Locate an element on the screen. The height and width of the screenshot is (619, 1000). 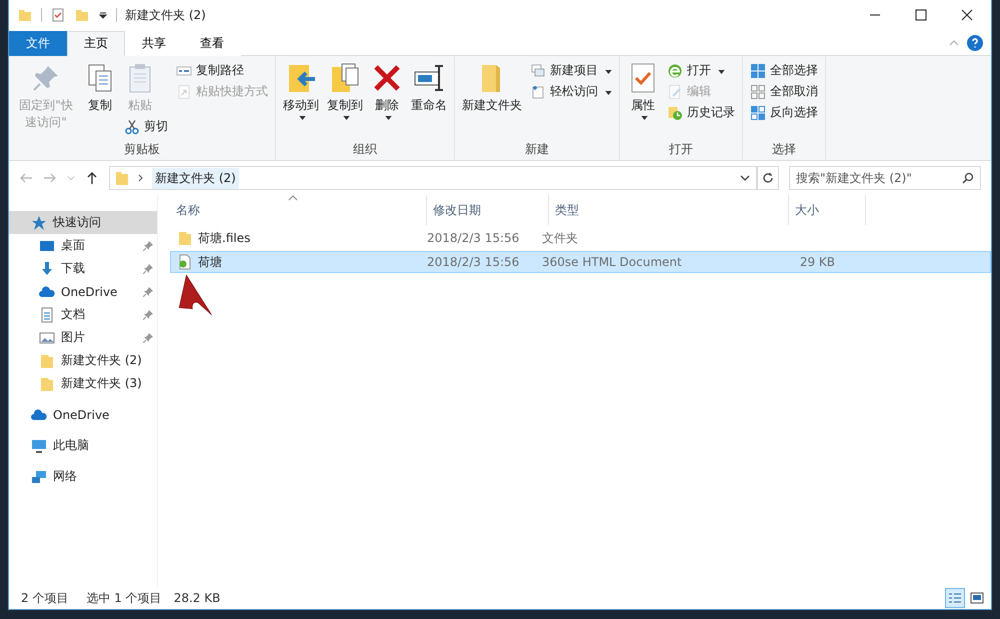
refresh-button is located at coordinates (768, 178).